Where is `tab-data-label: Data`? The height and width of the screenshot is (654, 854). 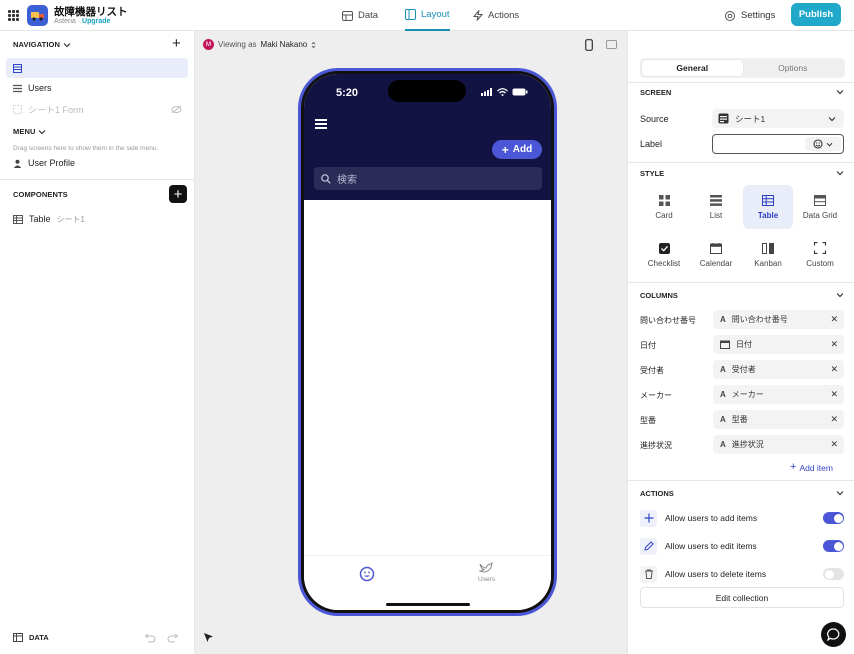
tab-data-label: Data is located at coordinates (368, 15).